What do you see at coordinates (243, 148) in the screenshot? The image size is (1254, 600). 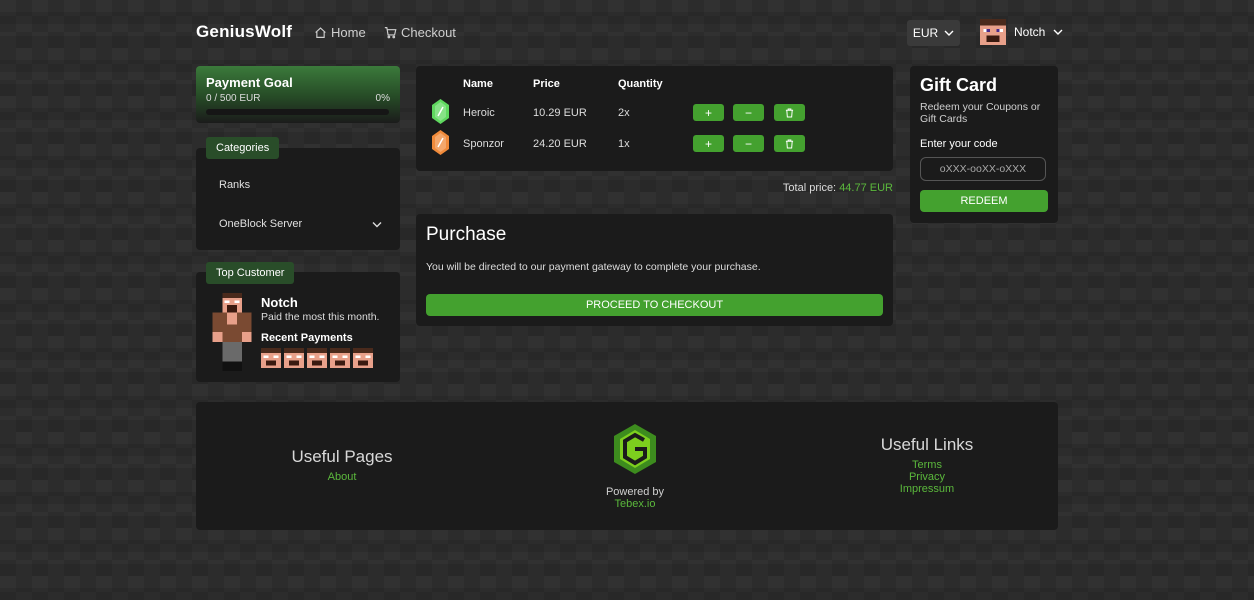 I see `categories-title: Categories` at bounding box center [243, 148].